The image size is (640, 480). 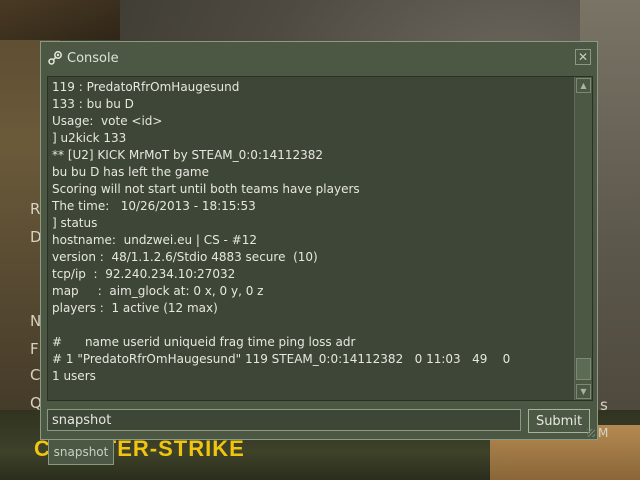 I want to click on output-line: 133 : bu bu D, so click(x=93, y=104).